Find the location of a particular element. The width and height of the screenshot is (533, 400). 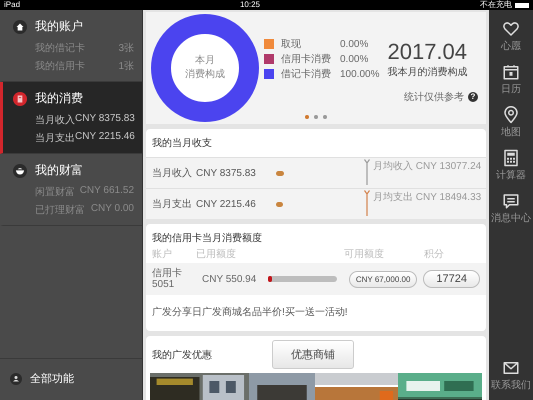

row-value: CNY 661.52 is located at coordinates (107, 191).